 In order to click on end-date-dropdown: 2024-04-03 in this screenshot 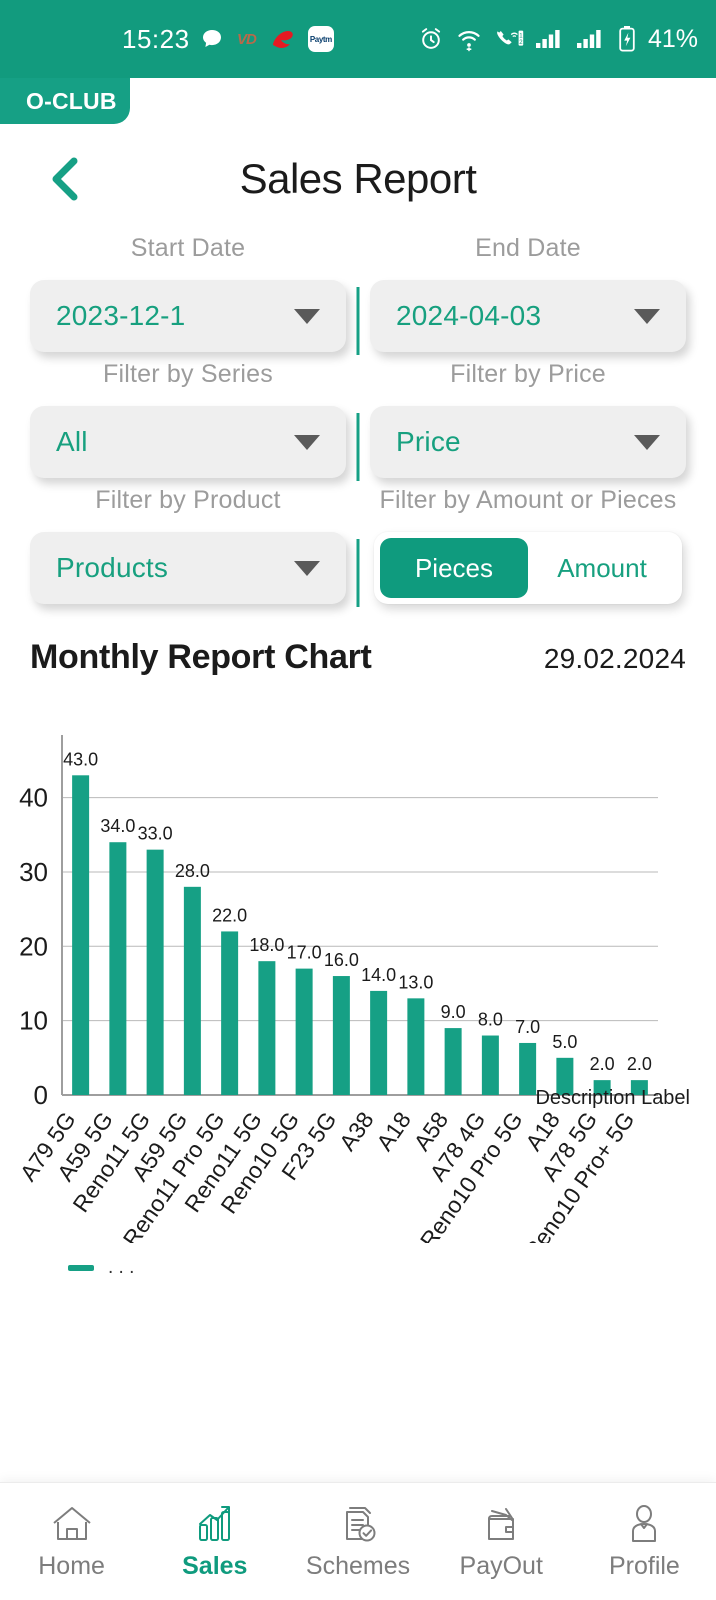, I will do `click(528, 316)`.